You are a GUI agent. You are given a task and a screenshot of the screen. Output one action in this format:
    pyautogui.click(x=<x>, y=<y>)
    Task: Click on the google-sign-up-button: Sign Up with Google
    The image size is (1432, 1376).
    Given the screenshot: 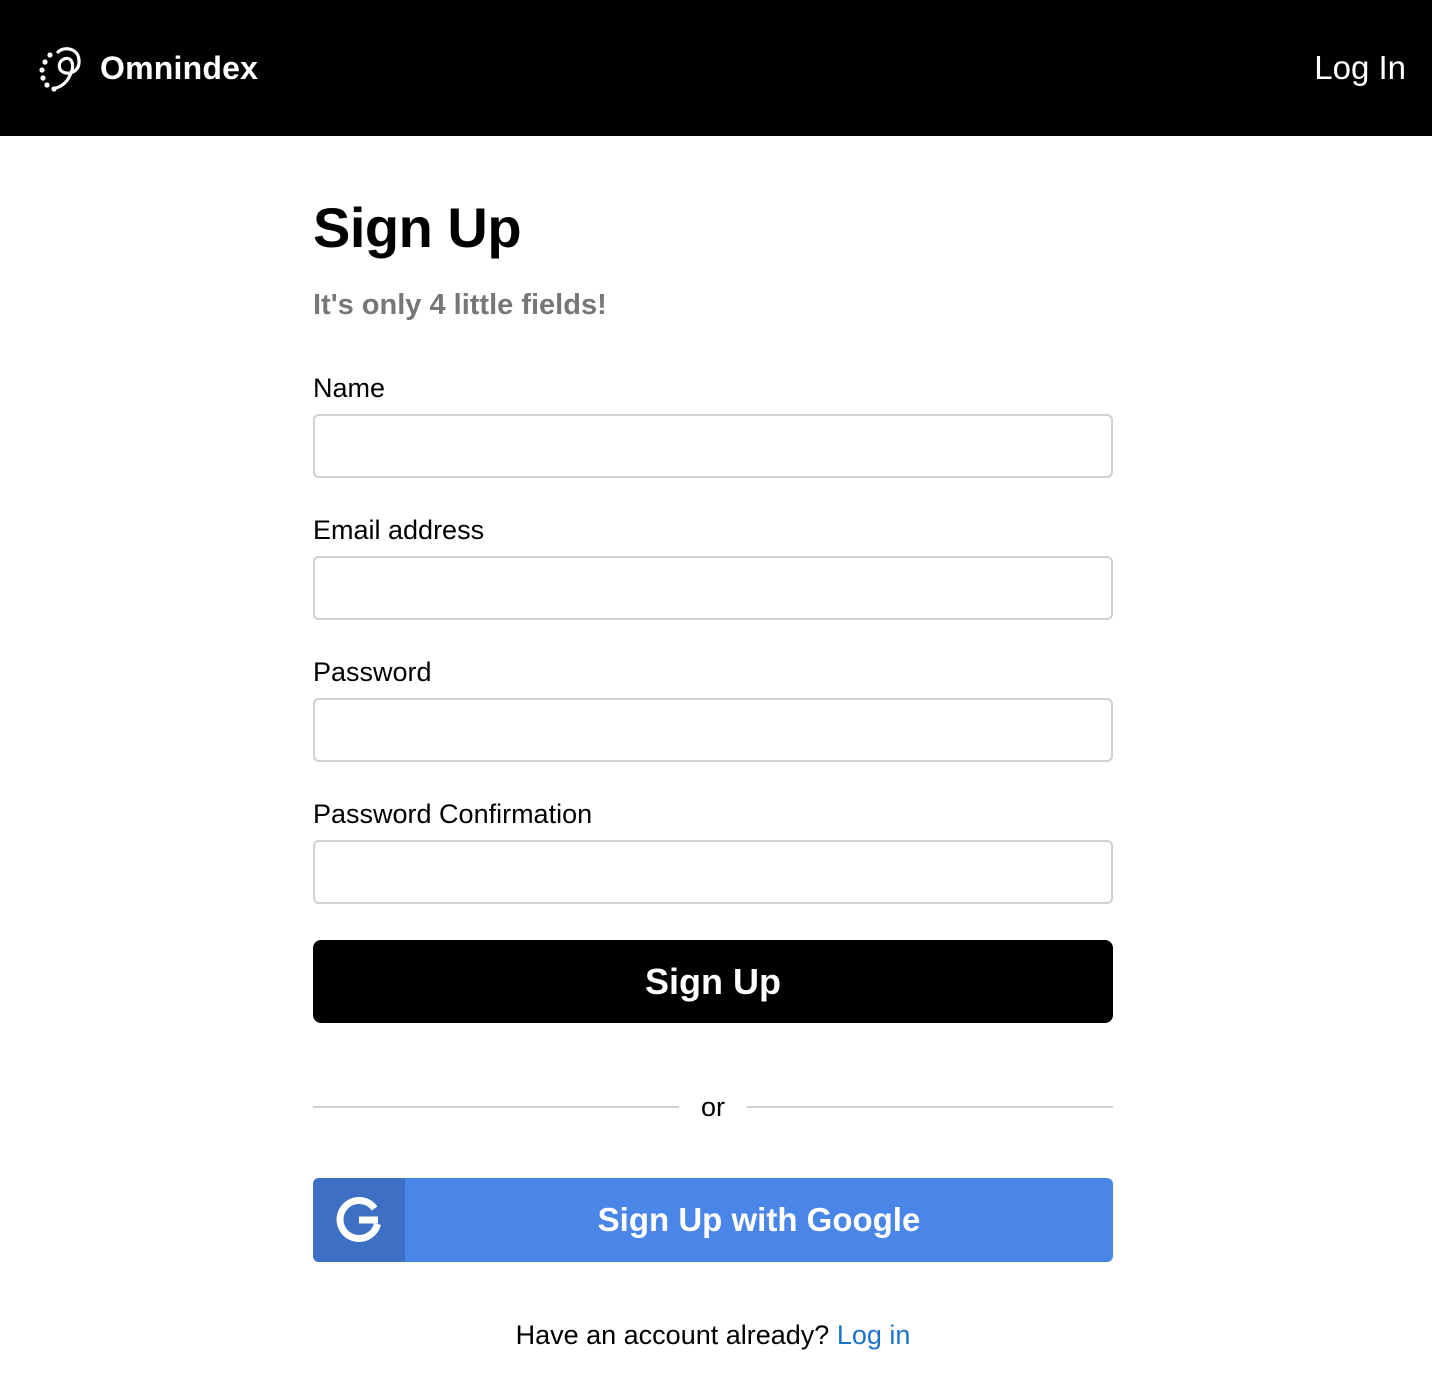 What is the action you would take?
    pyautogui.click(x=713, y=1220)
    